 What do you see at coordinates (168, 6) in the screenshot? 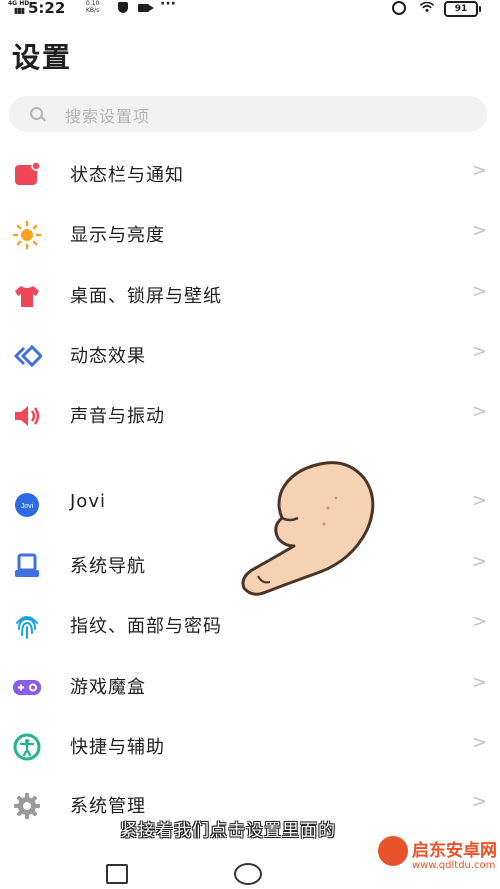
I see `more-notifications: ···` at bounding box center [168, 6].